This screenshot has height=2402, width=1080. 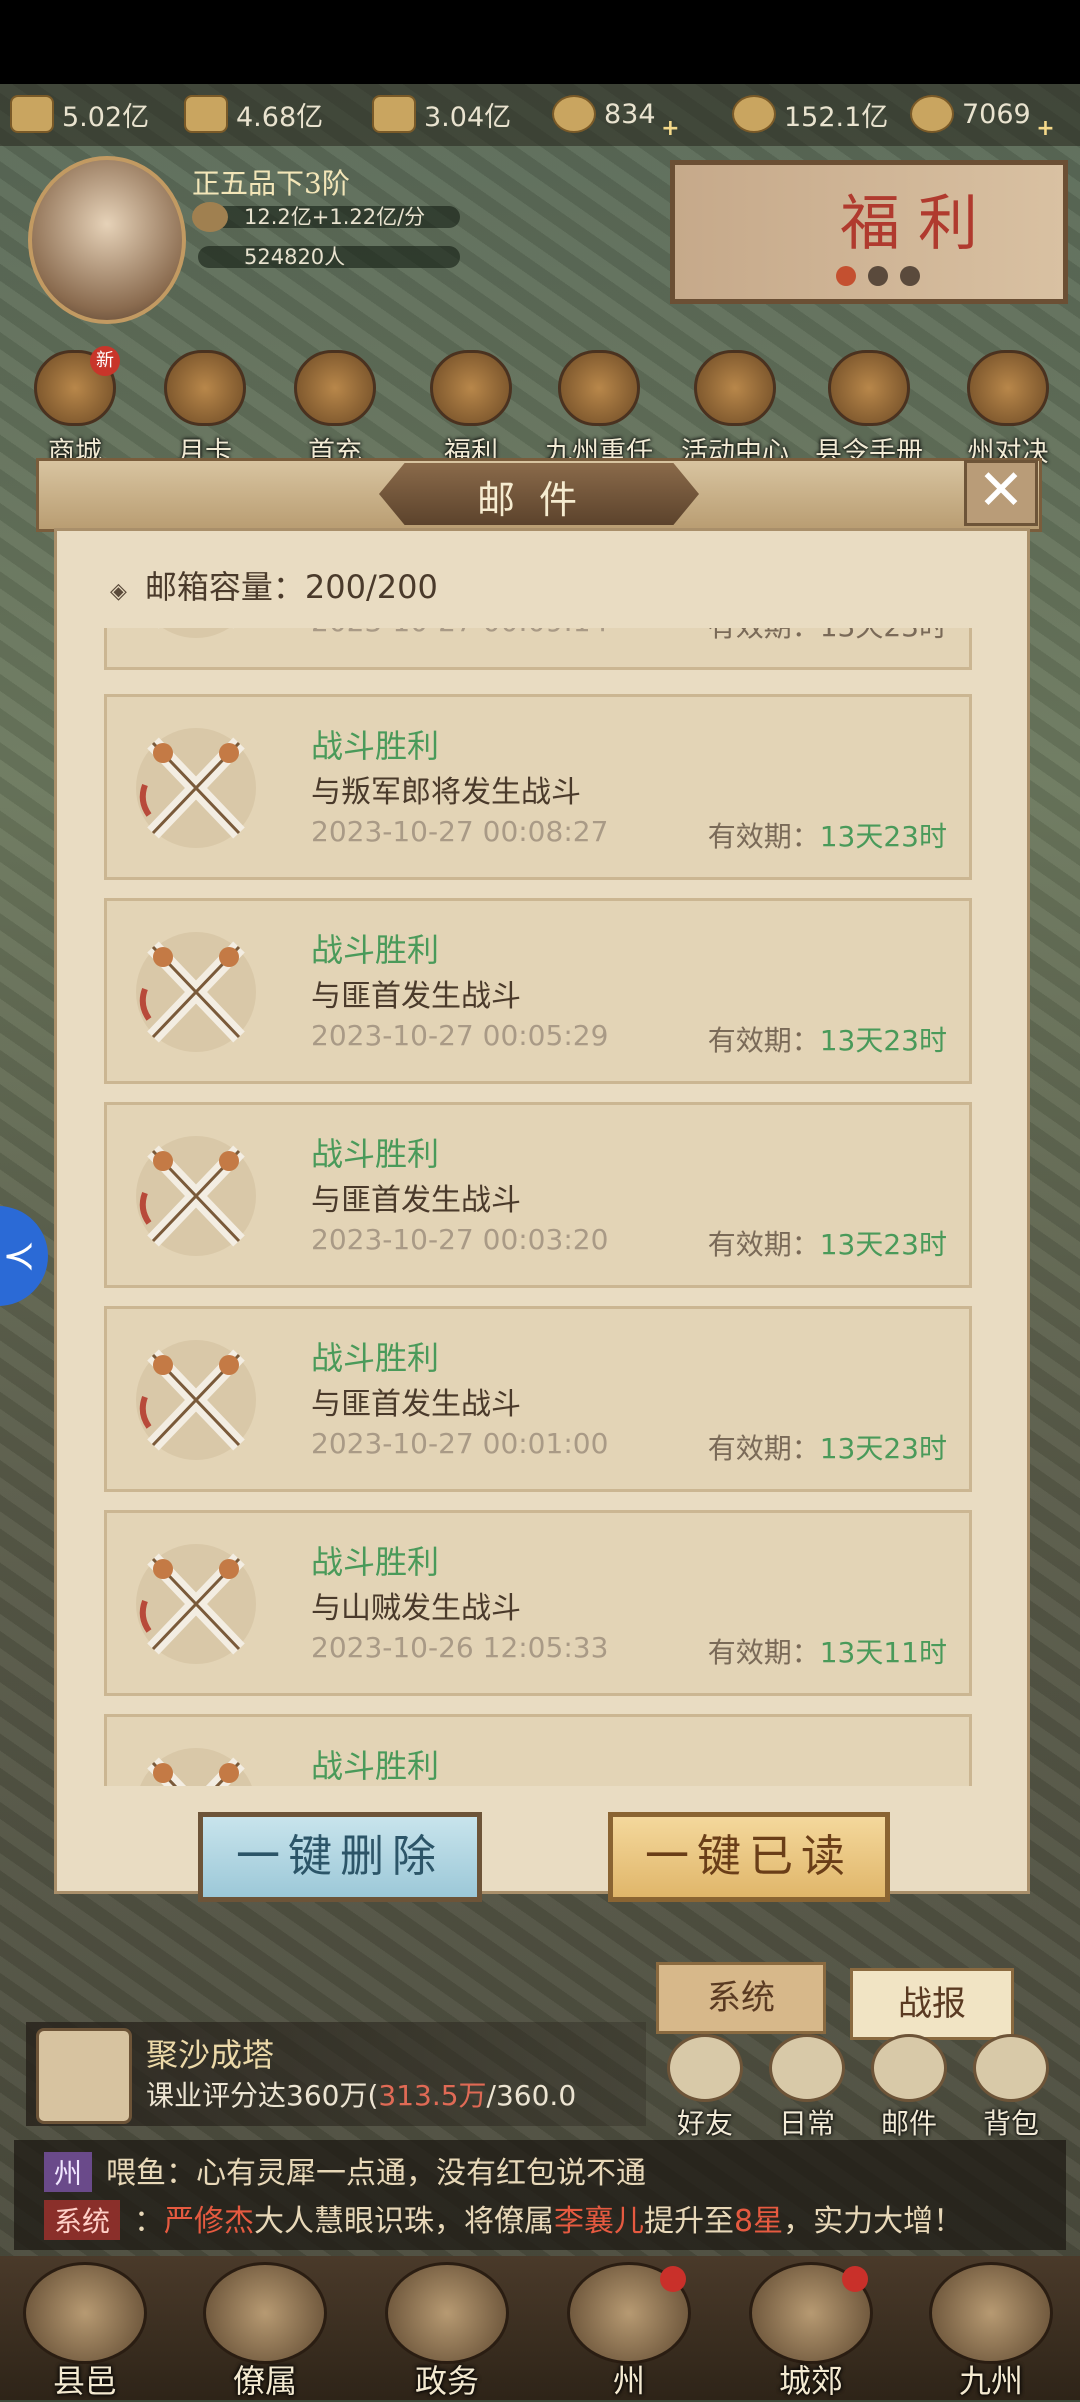 What do you see at coordinates (274, 587) in the screenshot?
I see `mailbox-capacity: ◈ 邮箱容量：200/200` at bounding box center [274, 587].